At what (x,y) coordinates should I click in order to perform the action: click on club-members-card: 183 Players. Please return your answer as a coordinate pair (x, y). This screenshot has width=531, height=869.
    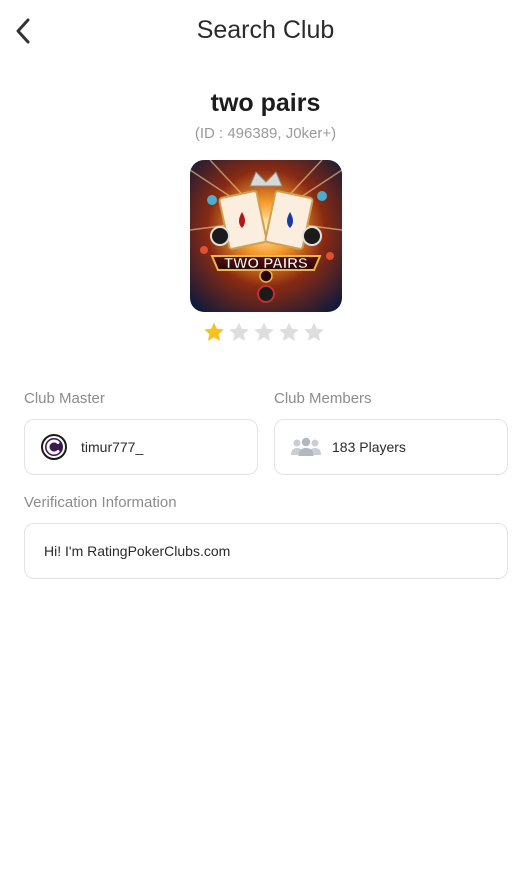
    Looking at the image, I should click on (391, 447).